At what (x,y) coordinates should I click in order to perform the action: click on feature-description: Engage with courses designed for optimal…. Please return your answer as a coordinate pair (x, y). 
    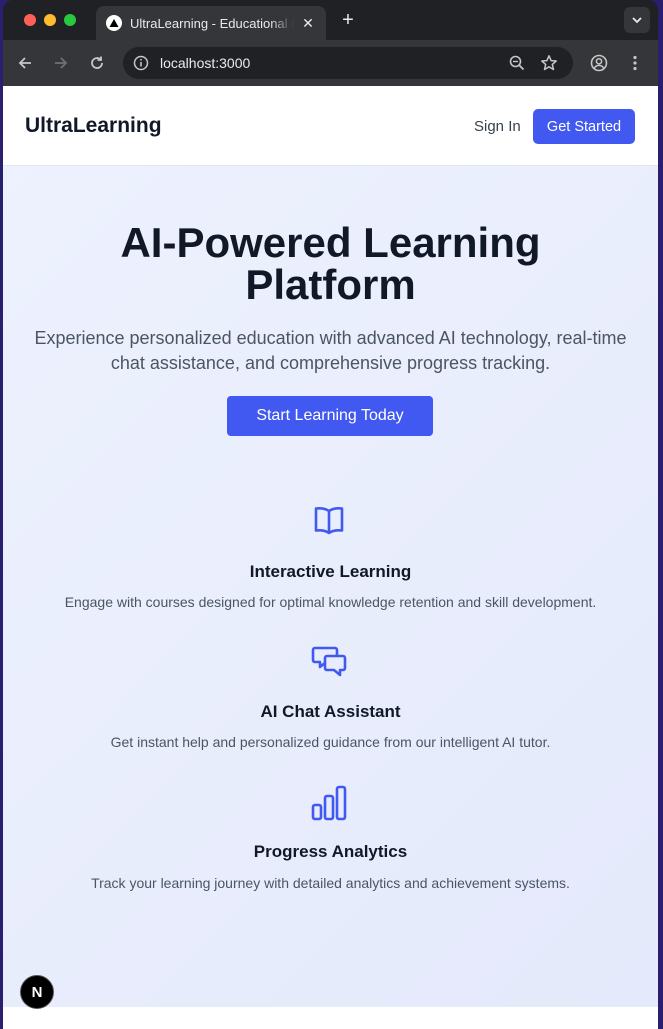
    Looking at the image, I should click on (330, 602).